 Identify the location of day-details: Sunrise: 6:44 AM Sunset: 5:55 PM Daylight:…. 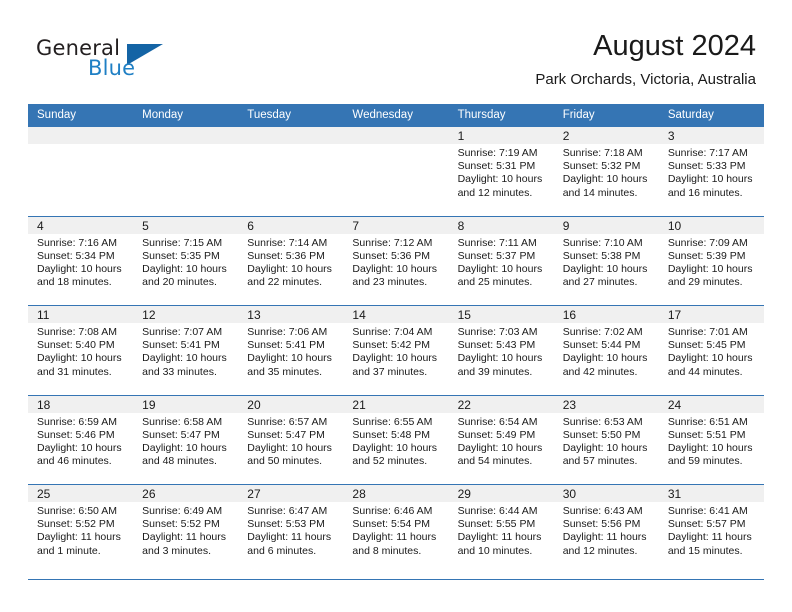
(501, 530).